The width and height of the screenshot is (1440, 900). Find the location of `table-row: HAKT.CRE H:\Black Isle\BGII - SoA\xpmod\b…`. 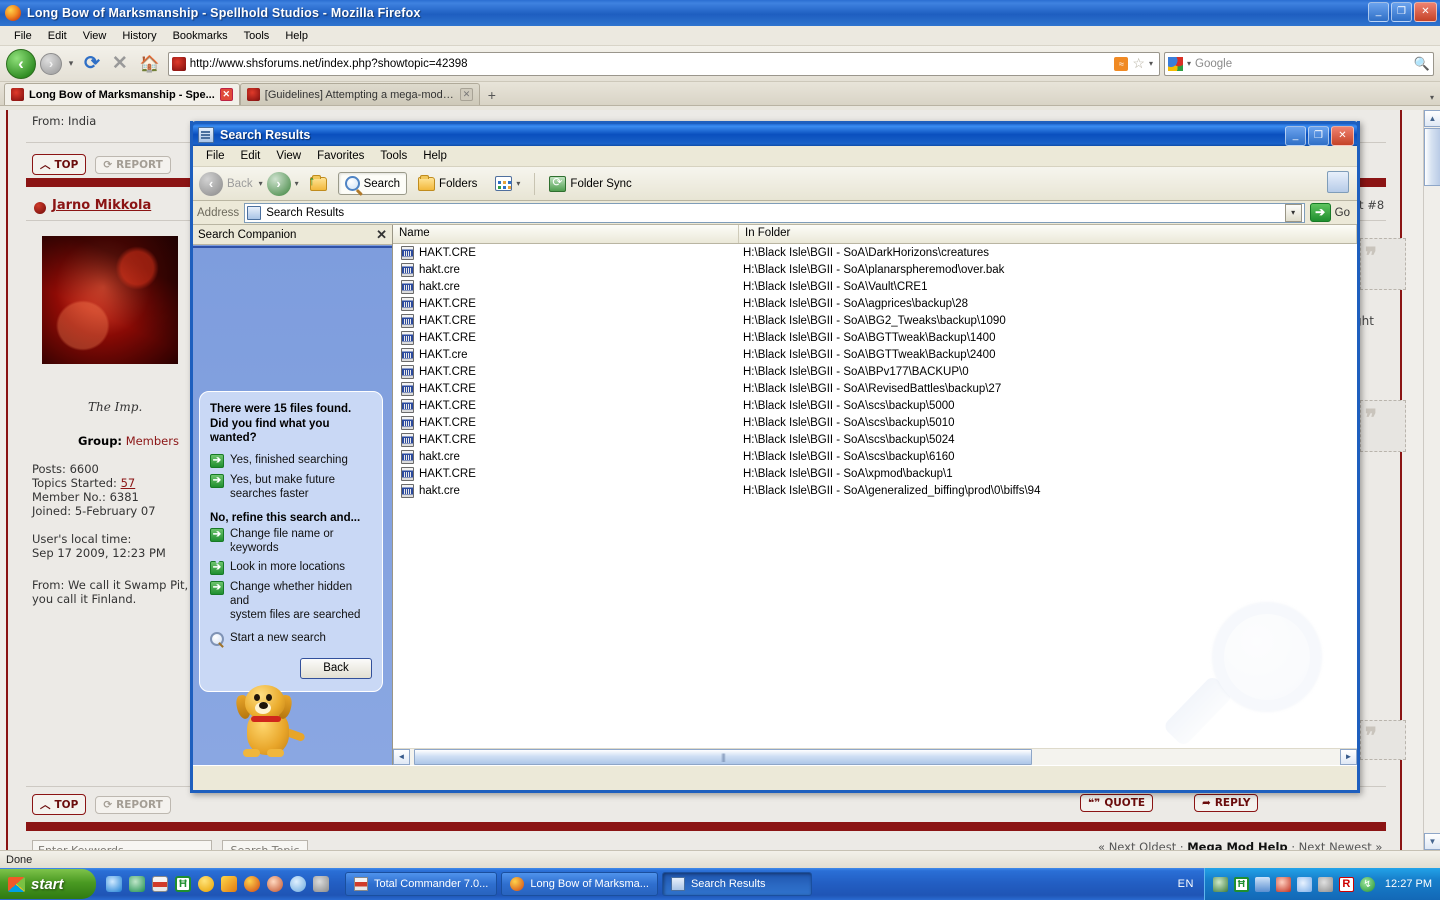

table-row: HAKT.CRE H:\Black Isle\BGII - SoA\xpmod\b… is located at coordinates (875, 473).